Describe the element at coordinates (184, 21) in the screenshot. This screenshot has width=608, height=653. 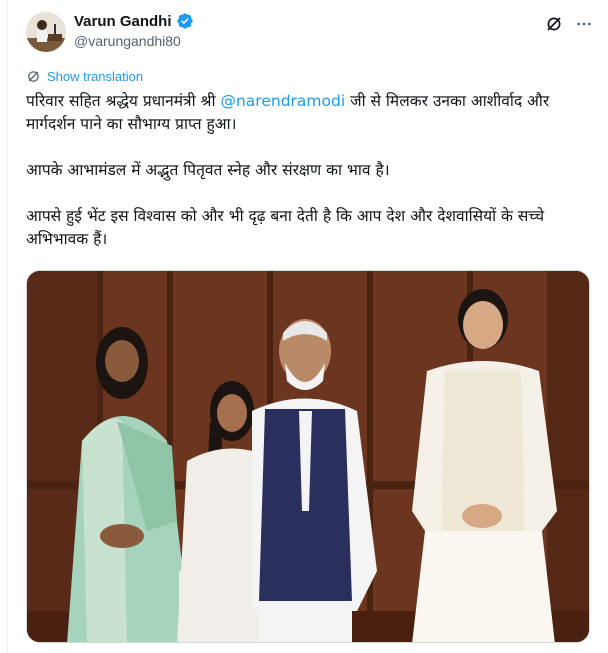
I see `verified-badge-icon` at that location.